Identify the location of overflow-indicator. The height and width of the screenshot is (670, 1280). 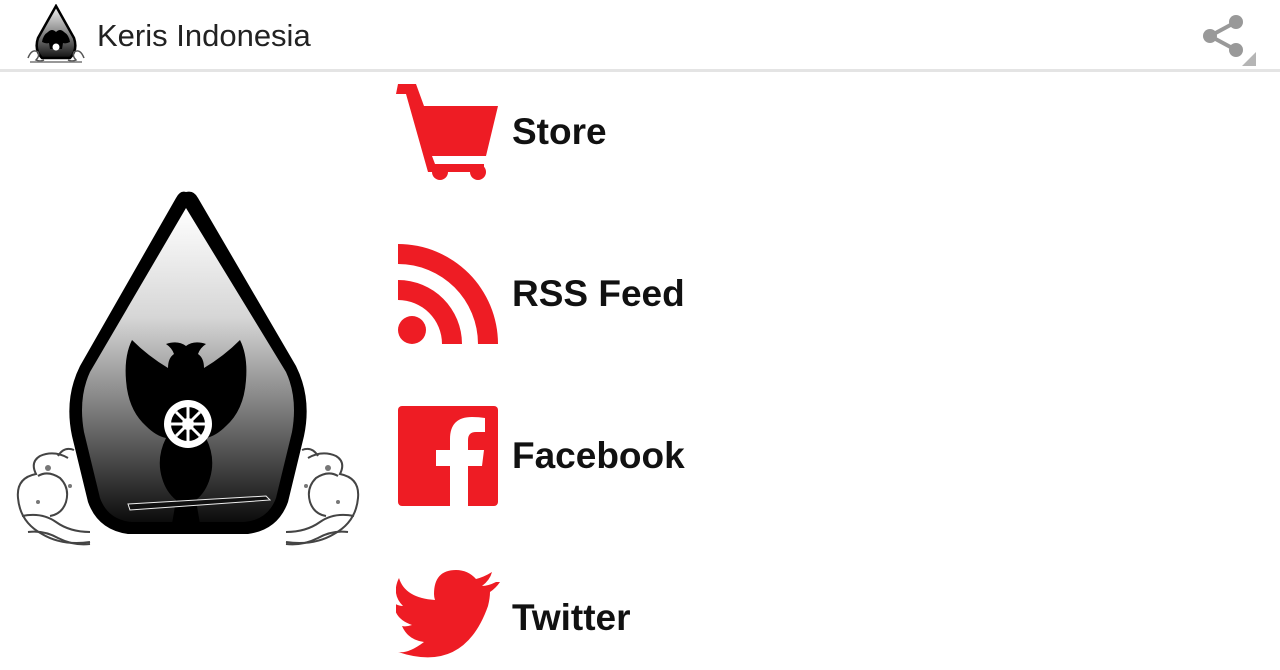
(1249, 59).